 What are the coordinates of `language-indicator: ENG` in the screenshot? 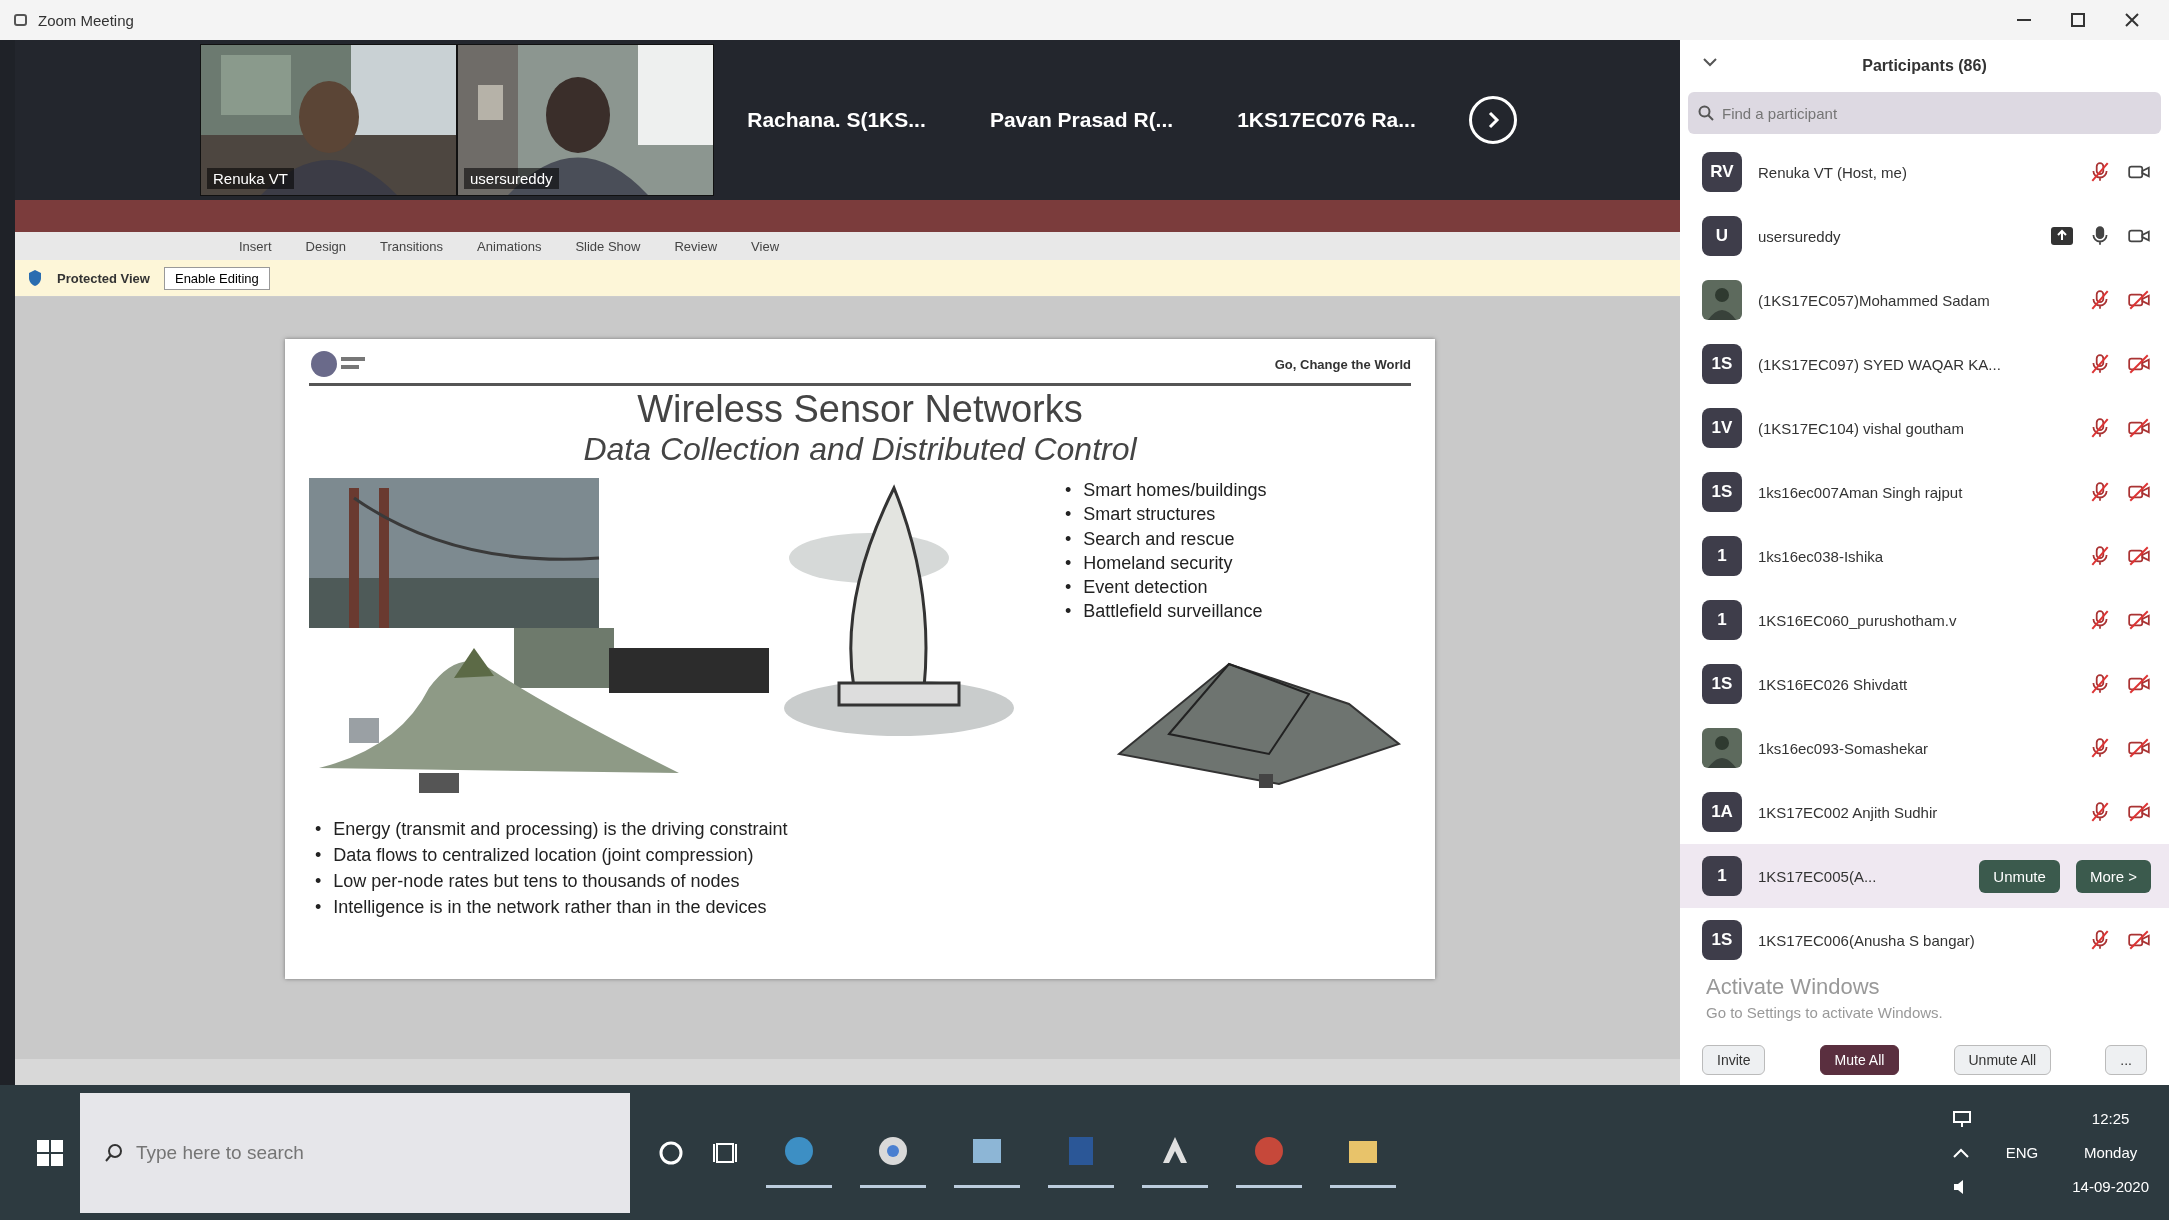 It's located at (2022, 1152).